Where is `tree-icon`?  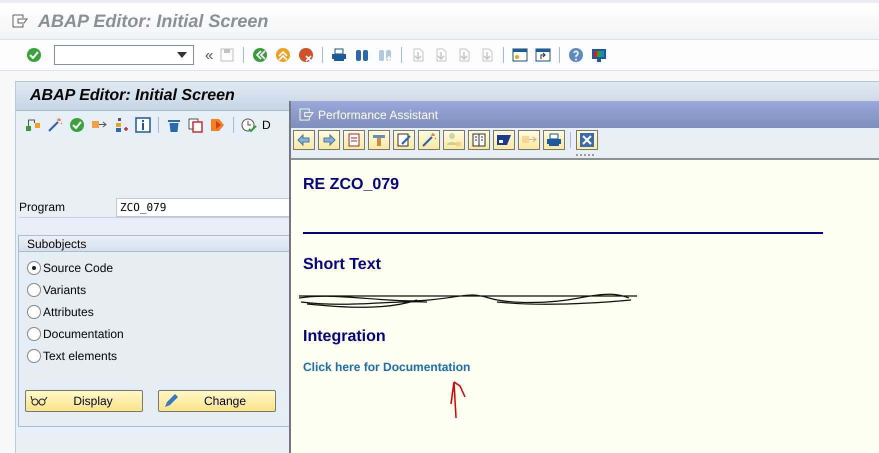
tree-icon is located at coordinates (121, 125).